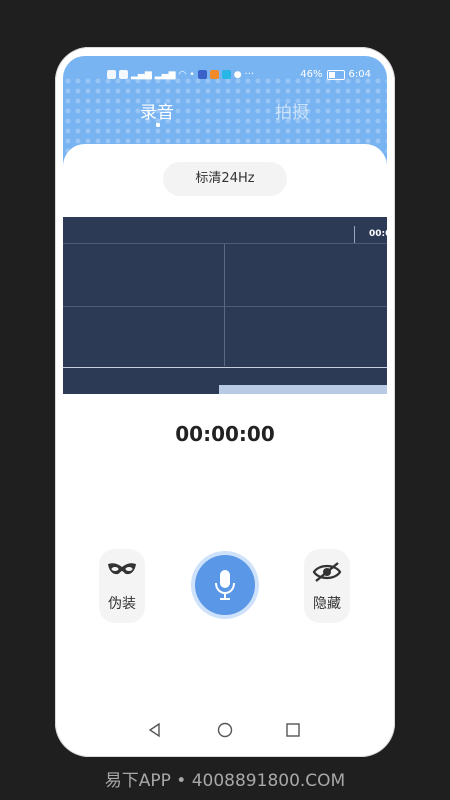 The width and height of the screenshot is (450, 800). I want to click on nfc-icon, so click(111, 74).